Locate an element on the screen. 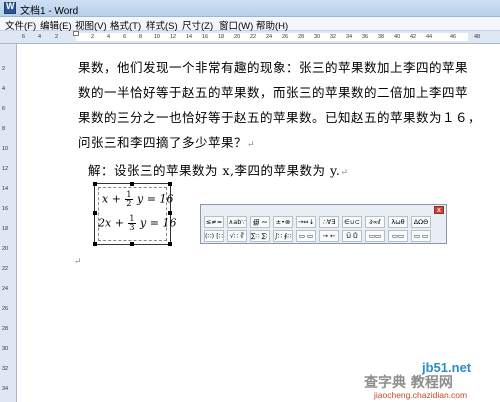 Image resolution: width=500 pixels, height=402 pixels. resize-handle-s is located at coordinates (132, 244).